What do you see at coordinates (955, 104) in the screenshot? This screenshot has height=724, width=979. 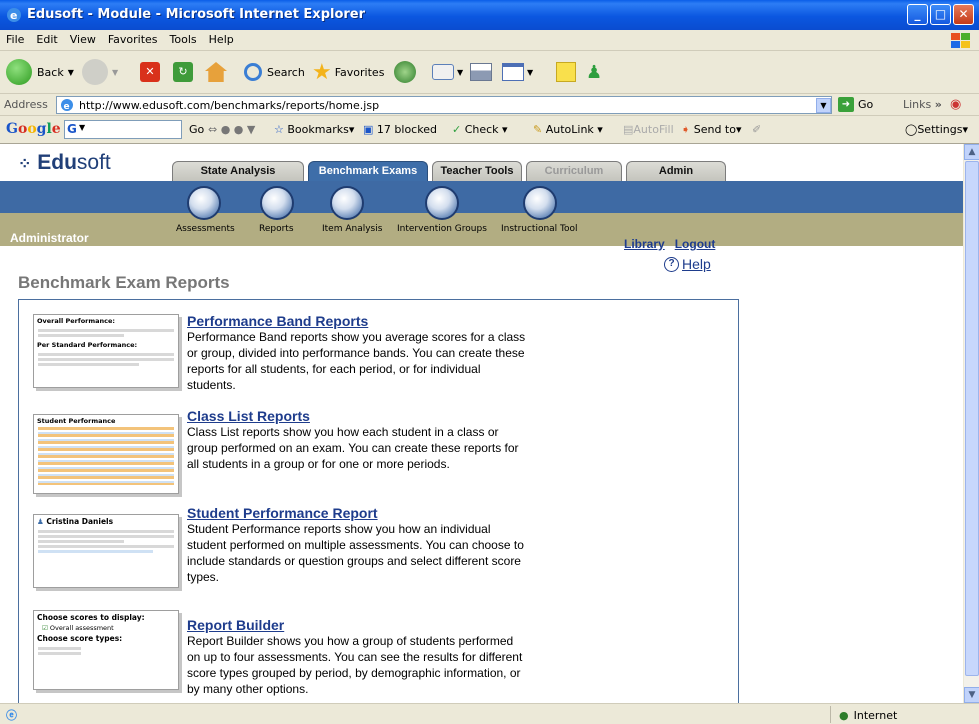 I see `links-extra-icon: ◉` at bounding box center [955, 104].